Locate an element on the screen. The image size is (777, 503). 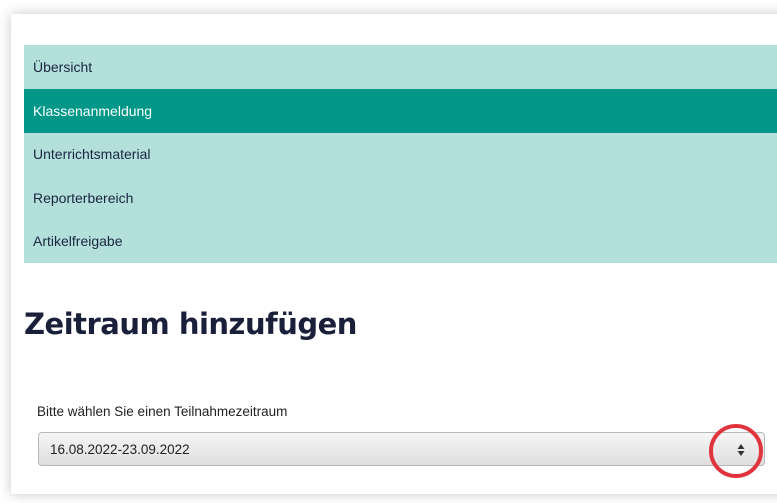
nav-item-label: Reporterbereich is located at coordinates (83, 198).